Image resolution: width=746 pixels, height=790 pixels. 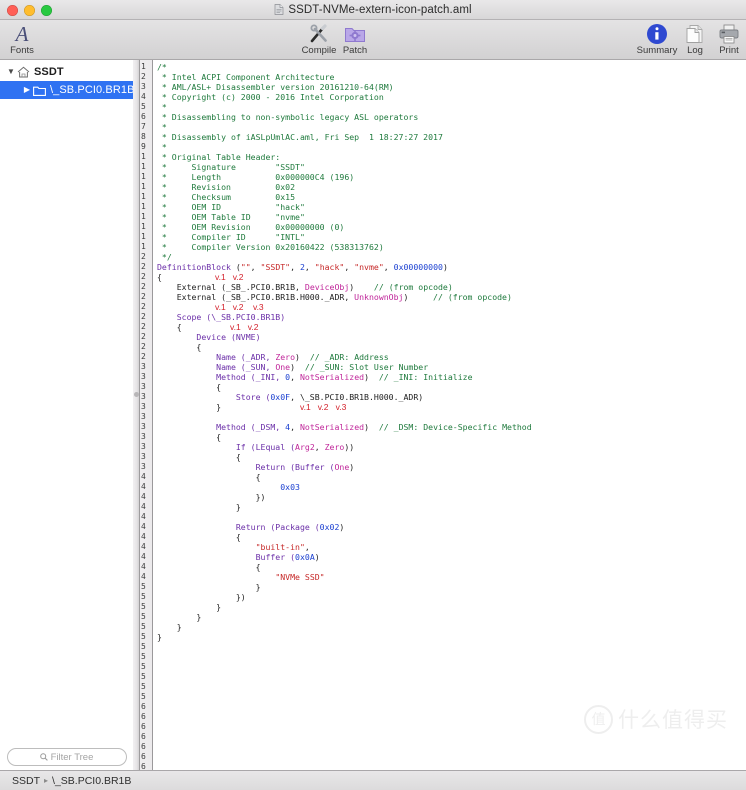 I want to click on filter-tree-input: Filter Tree, so click(x=66, y=757).